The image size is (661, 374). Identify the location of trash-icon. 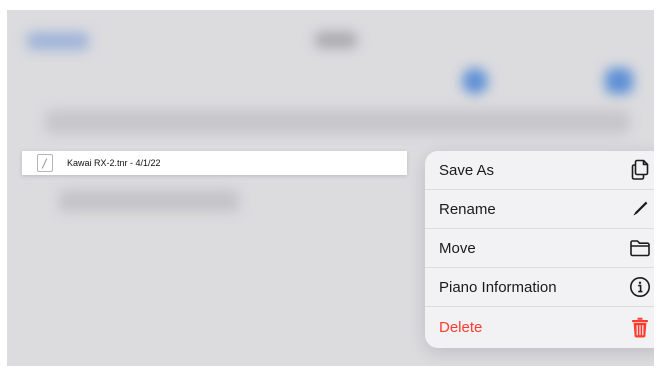
(640, 327).